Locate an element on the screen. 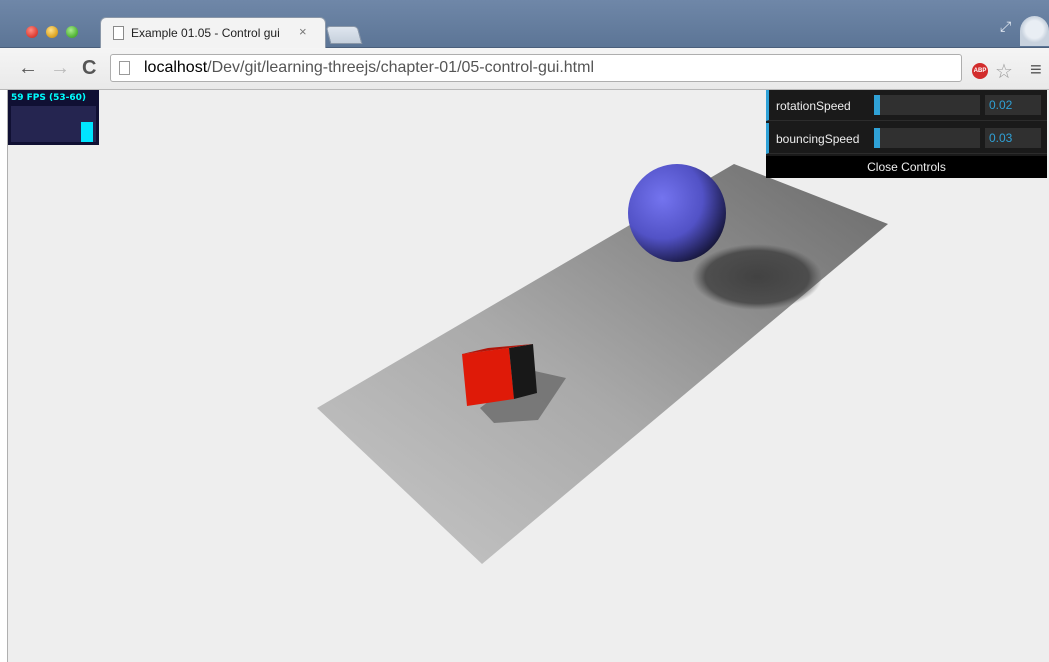 The width and height of the screenshot is (1049, 662). minimize-window-button is located at coordinates (52, 32).